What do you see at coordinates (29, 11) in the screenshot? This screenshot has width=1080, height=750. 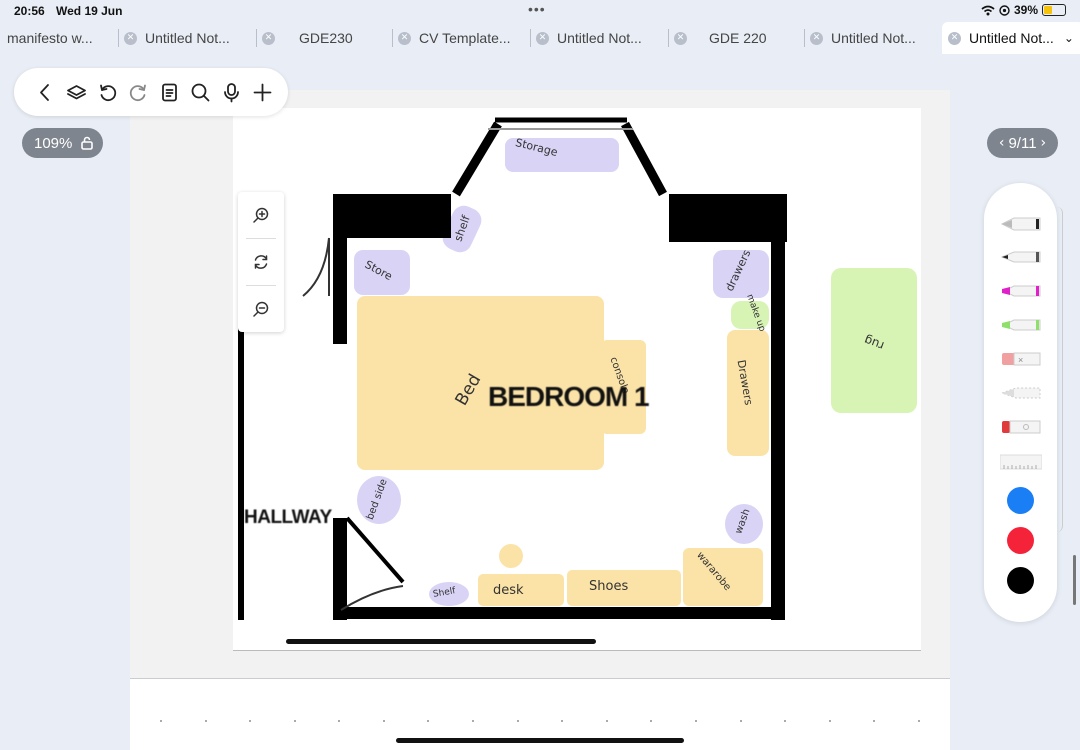 I see `status-time: 20:56` at bounding box center [29, 11].